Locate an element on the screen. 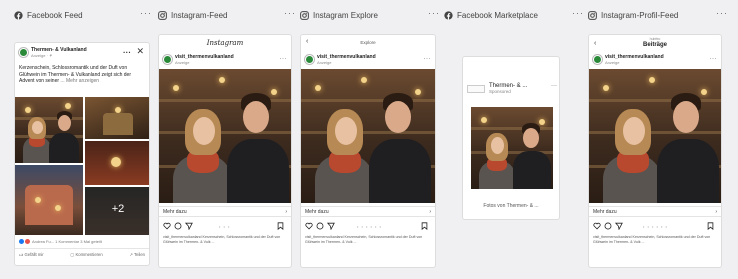 The height and width of the screenshot is (279, 738). sponsored-label: Sponsored is located at coordinates (500, 91).